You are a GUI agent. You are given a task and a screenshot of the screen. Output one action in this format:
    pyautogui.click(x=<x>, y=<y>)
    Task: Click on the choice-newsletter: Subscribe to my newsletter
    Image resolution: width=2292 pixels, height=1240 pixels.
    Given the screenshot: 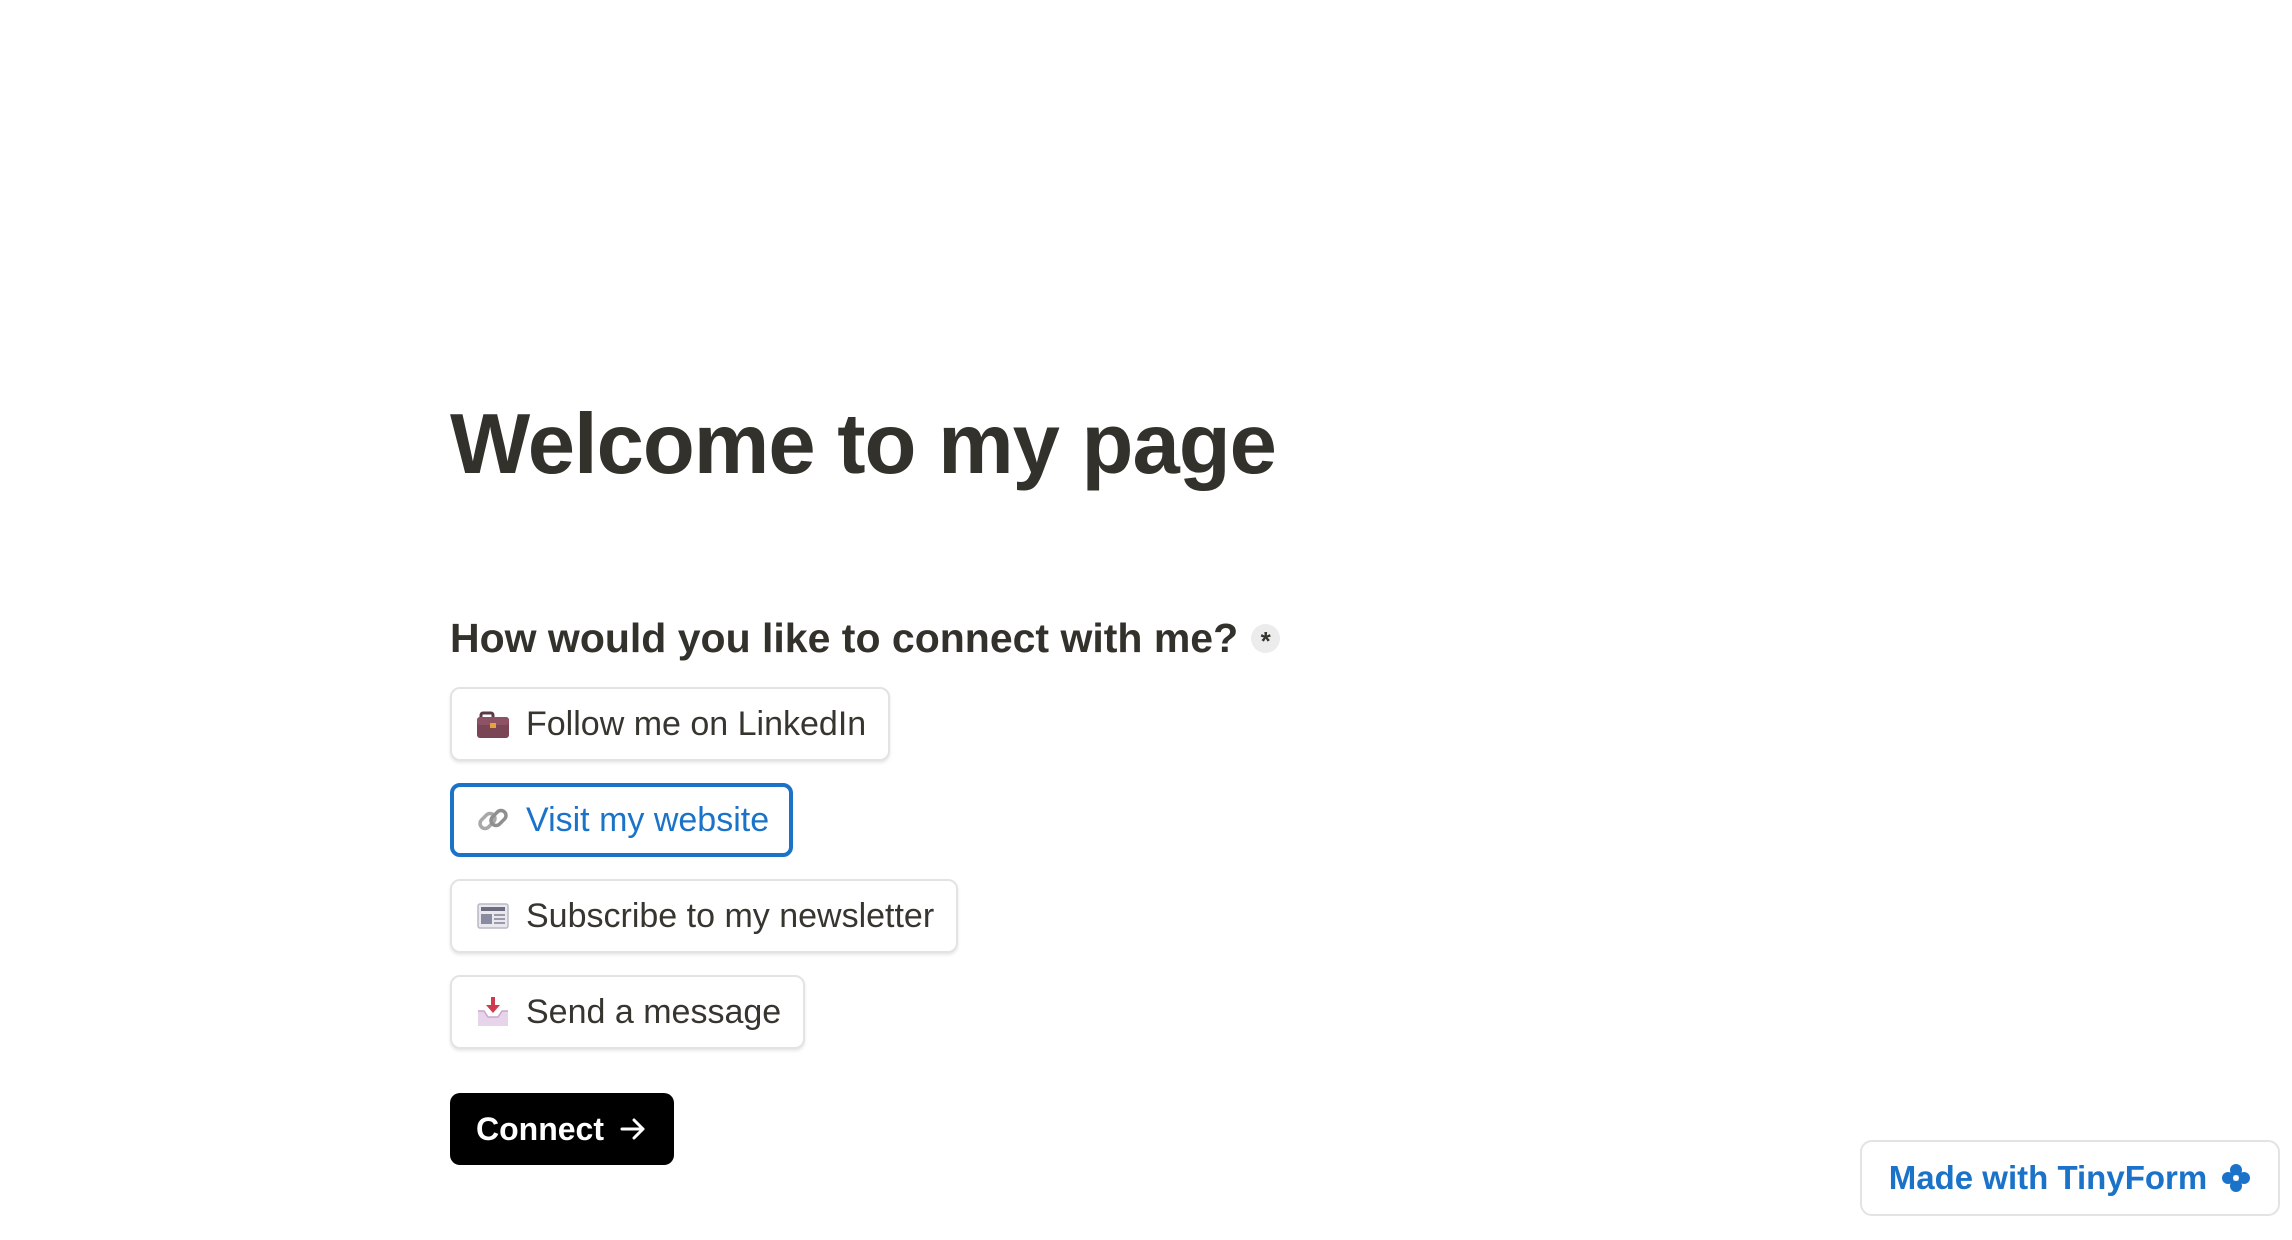 What is the action you would take?
    pyautogui.click(x=704, y=916)
    